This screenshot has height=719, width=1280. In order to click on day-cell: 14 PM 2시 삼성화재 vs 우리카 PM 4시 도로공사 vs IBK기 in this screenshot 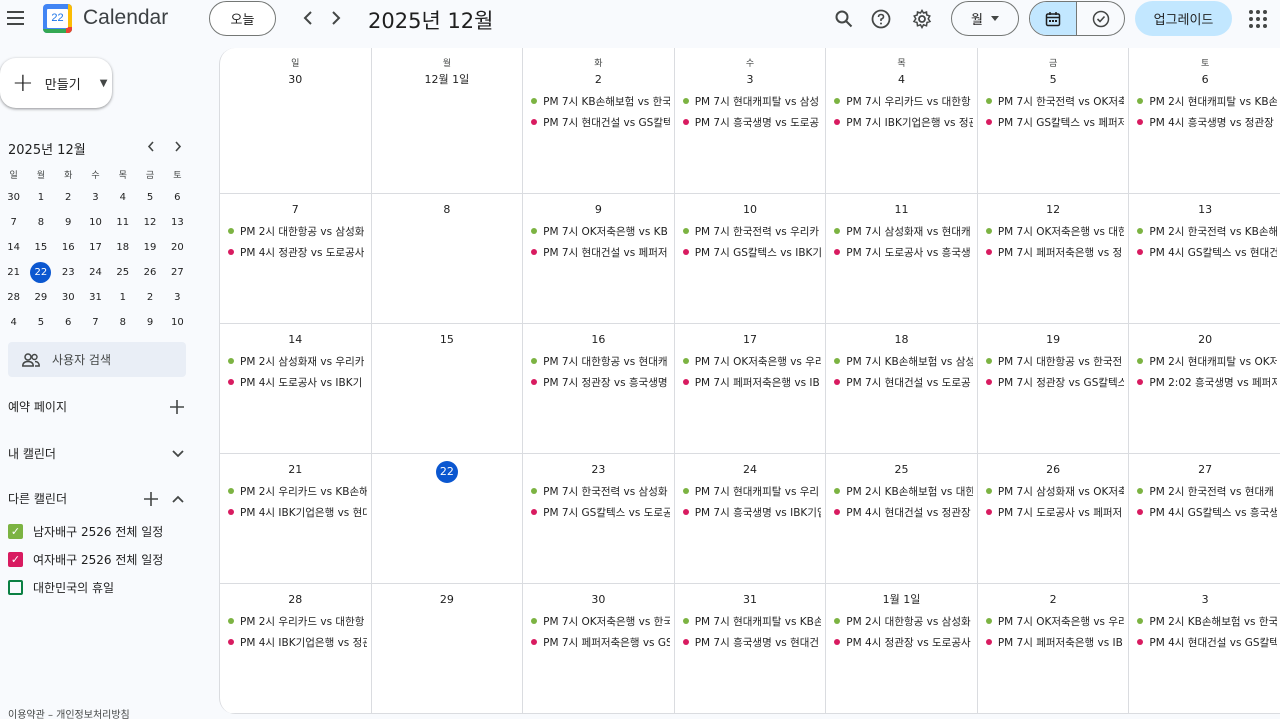, I will do `click(296, 388)`.